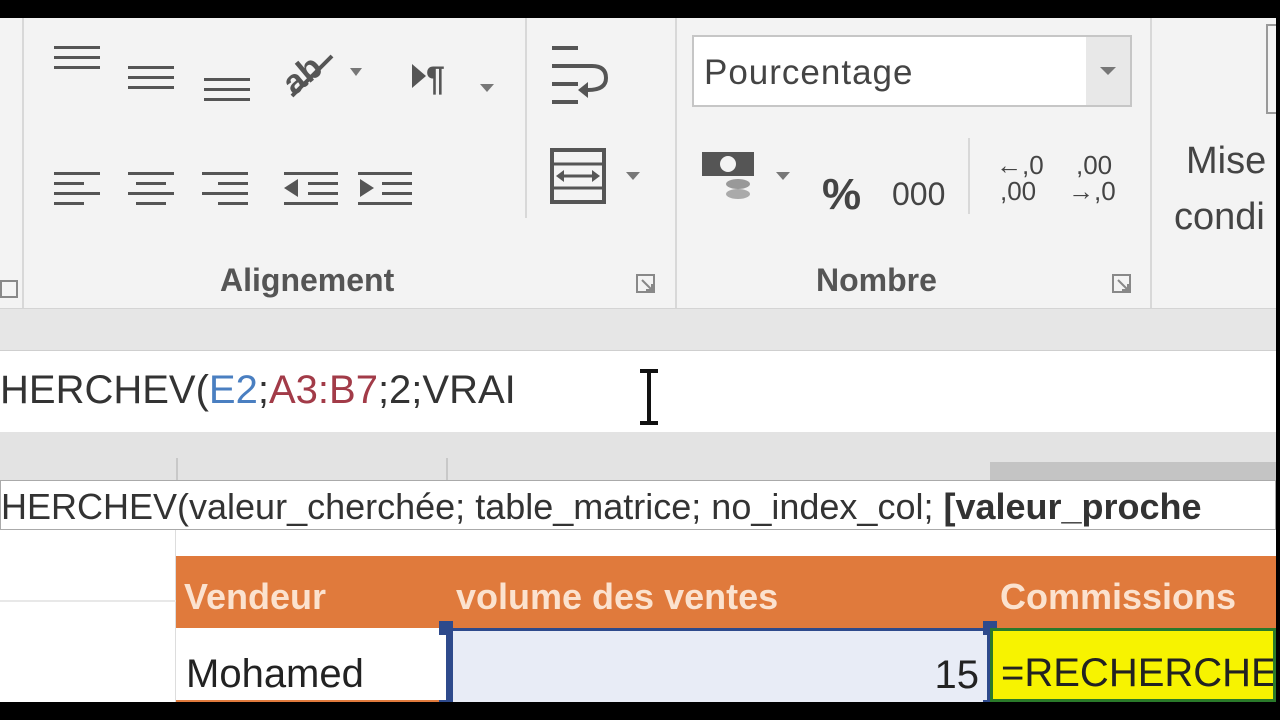  What do you see at coordinates (227, 90) in the screenshot?
I see `align-bottom-icon` at bounding box center [227, 90].